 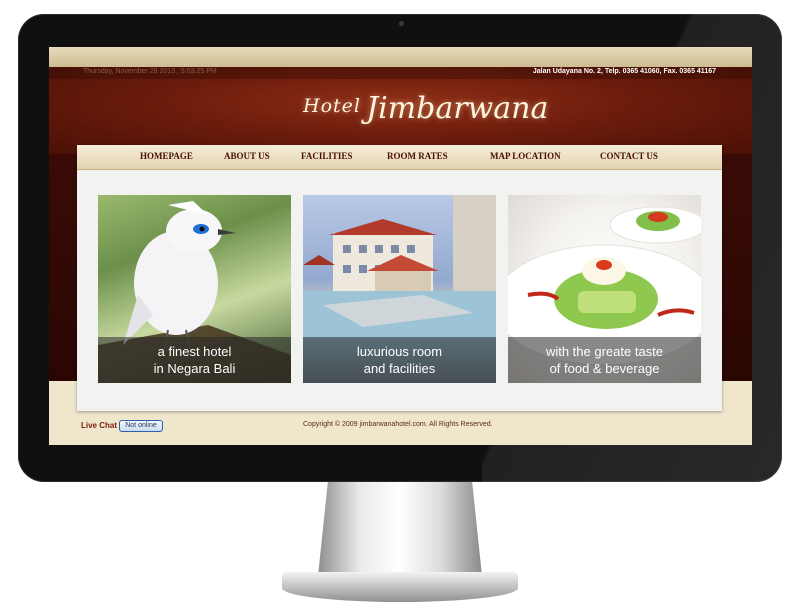 I want to click on feature-caption: with the greate taste of food & beverage, so click(x=604, y=360).